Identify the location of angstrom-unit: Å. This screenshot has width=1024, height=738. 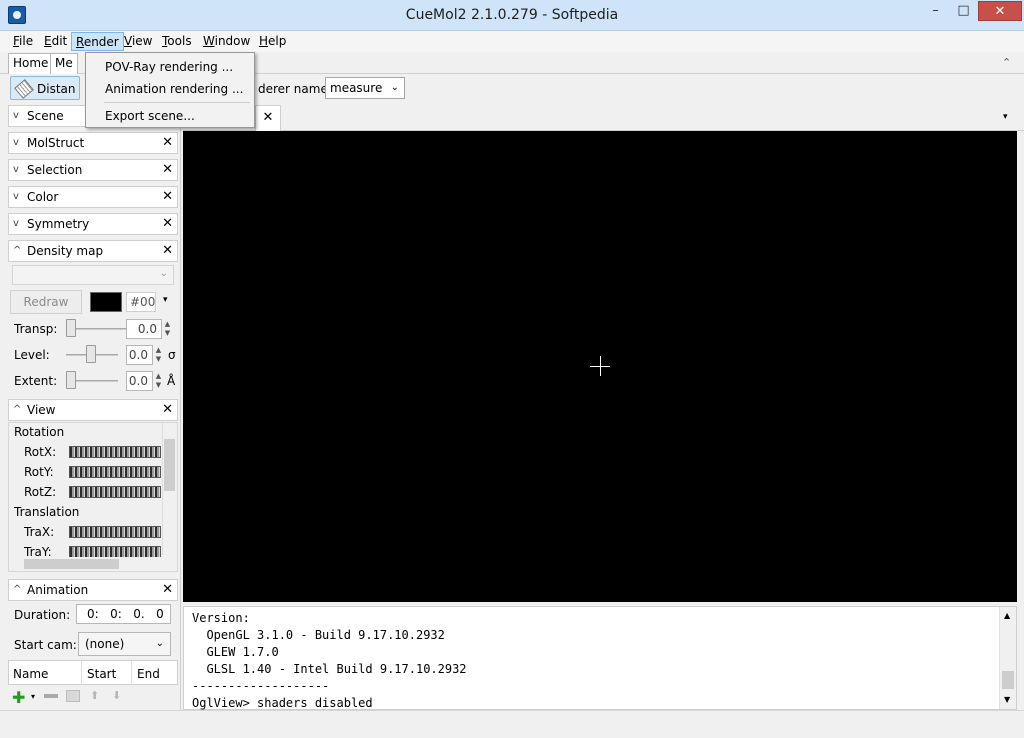
(171, 381).